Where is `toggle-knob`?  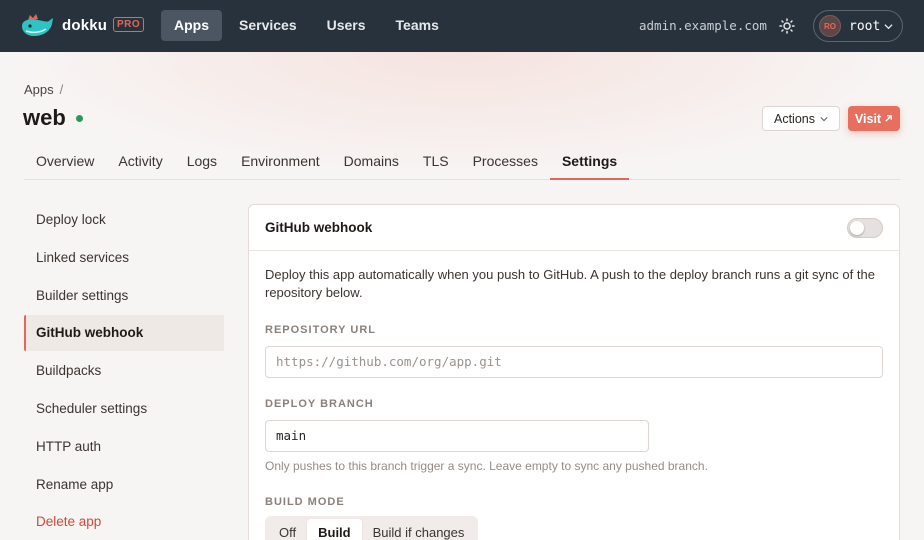
toggle-knob is located at coordinates (857, 228).